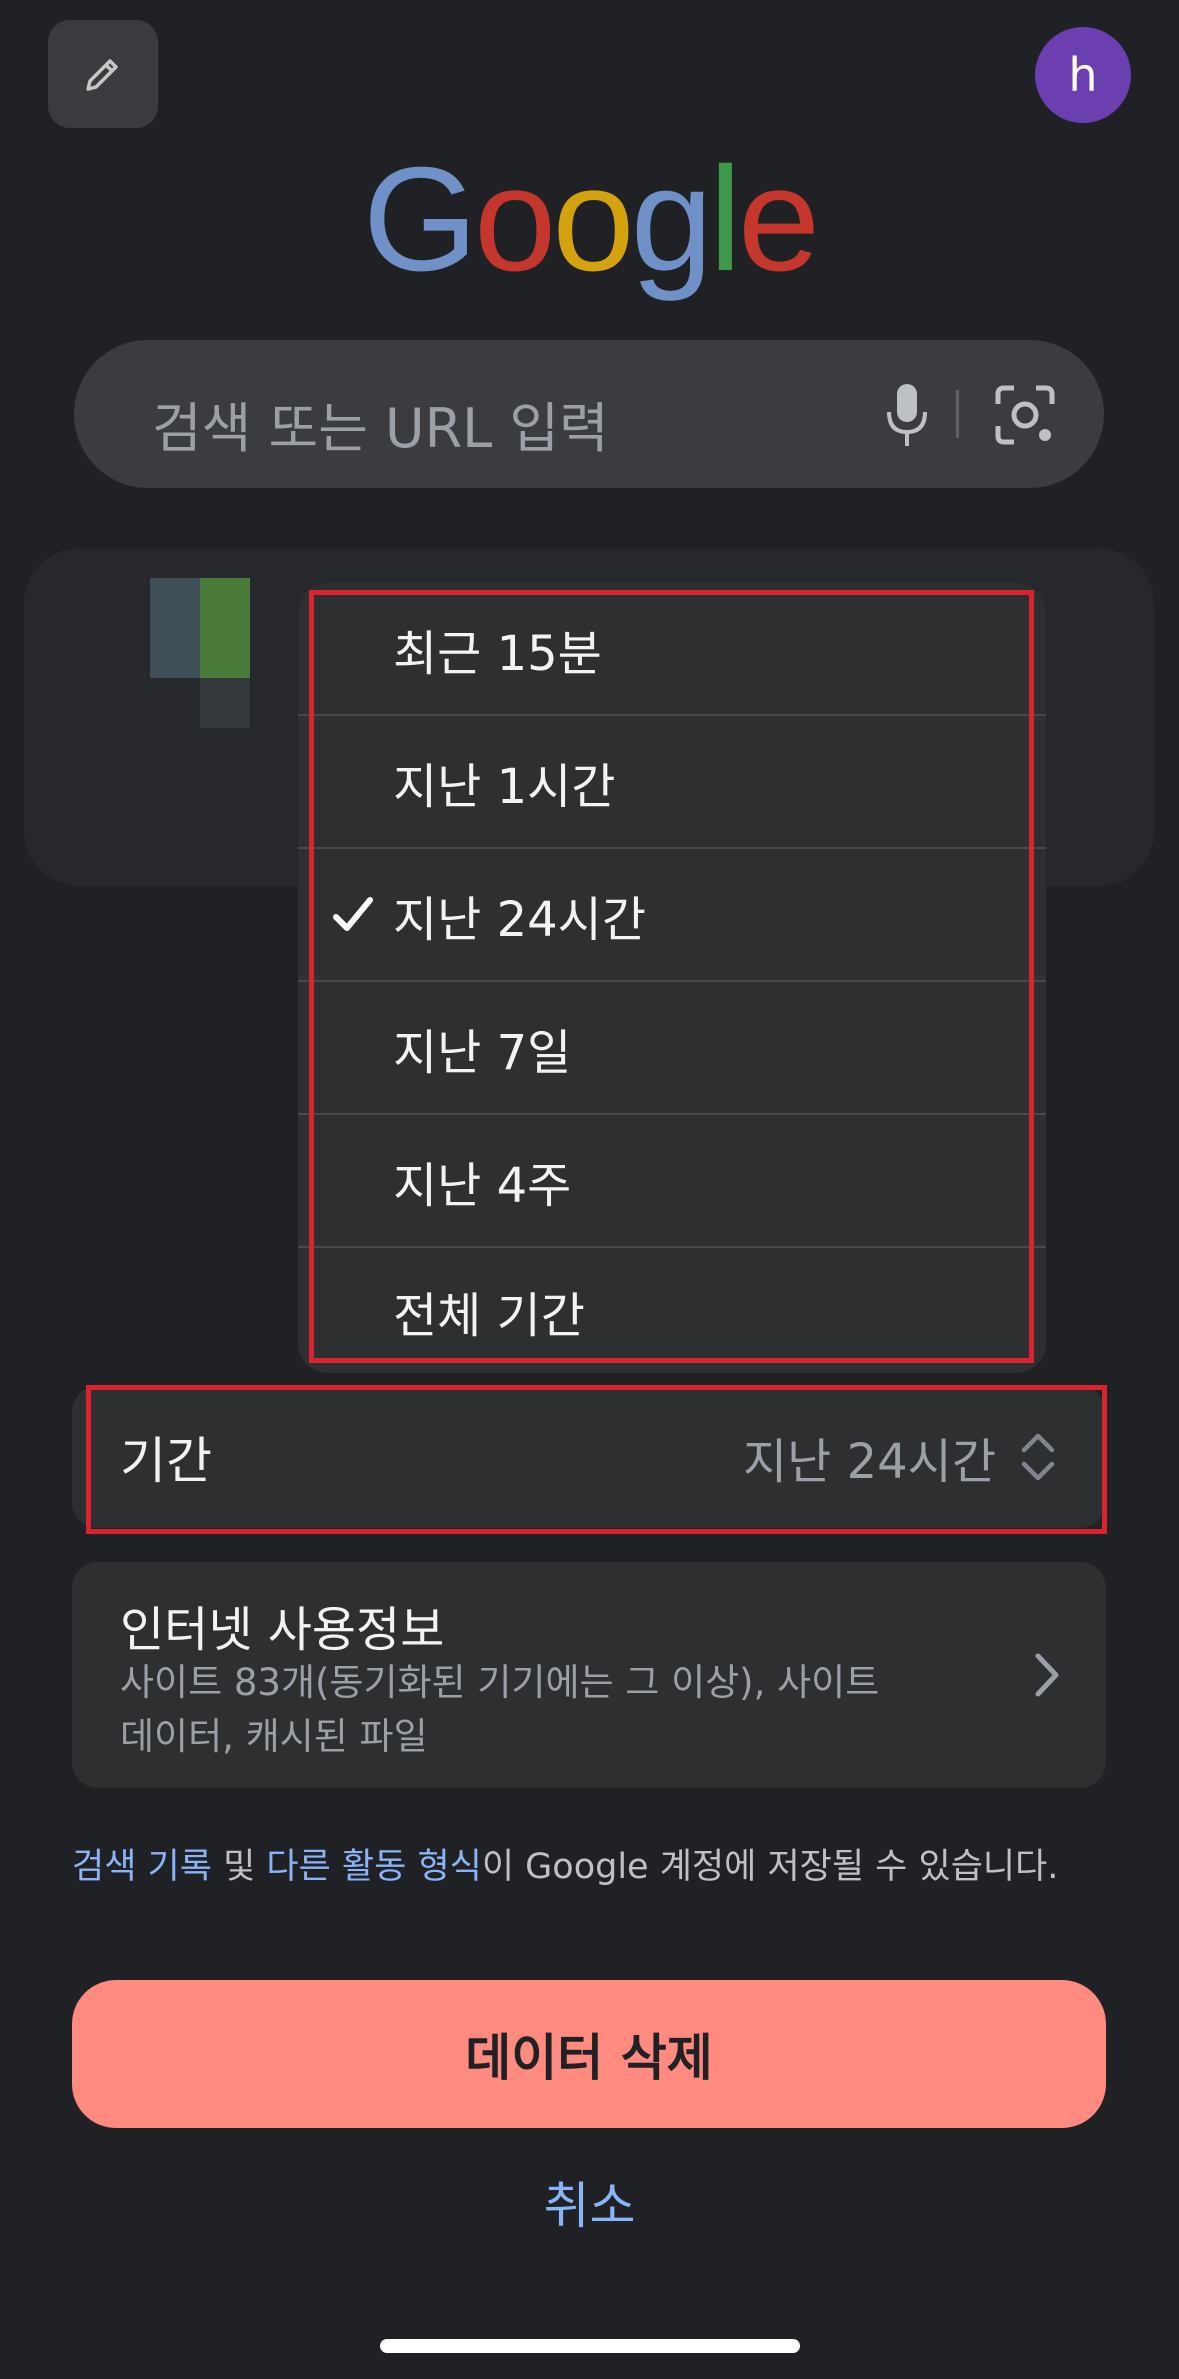 The image size is (1179, 2379). What do you see at coordinates (725, 219) in the screenshot?
I see `logo-letter-l: l` at bounding box center [725, 219].